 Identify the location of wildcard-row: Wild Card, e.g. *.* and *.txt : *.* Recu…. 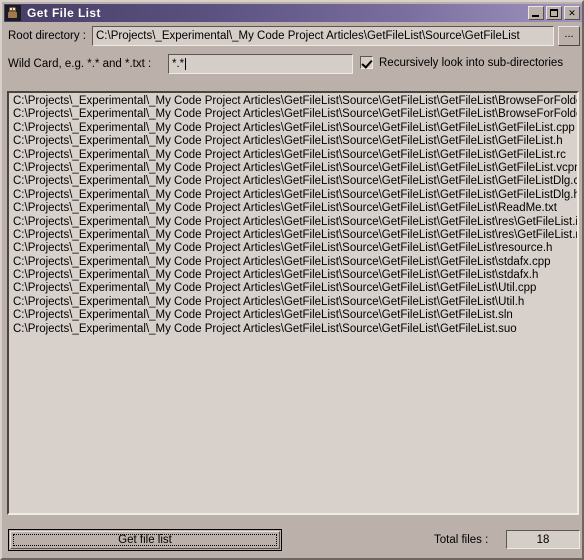
(292, 65).